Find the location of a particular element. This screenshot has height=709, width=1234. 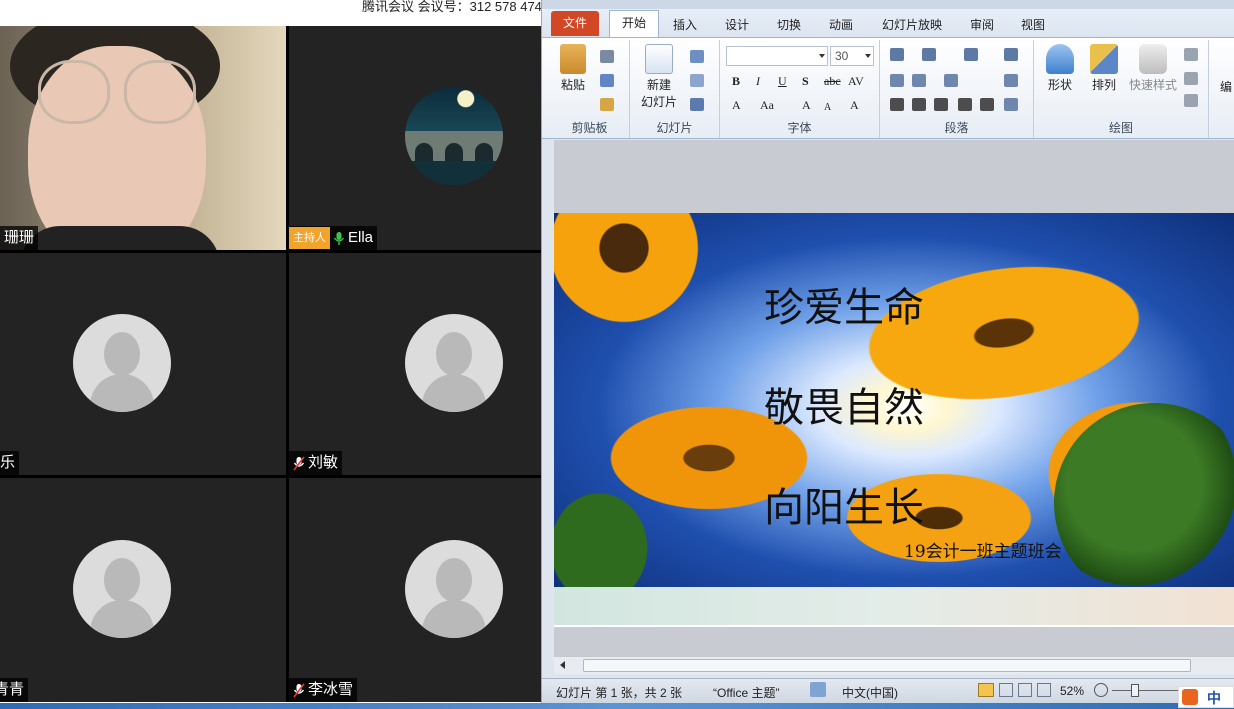

participant-name: 李冰雪 is located at coordinates (331, 689).